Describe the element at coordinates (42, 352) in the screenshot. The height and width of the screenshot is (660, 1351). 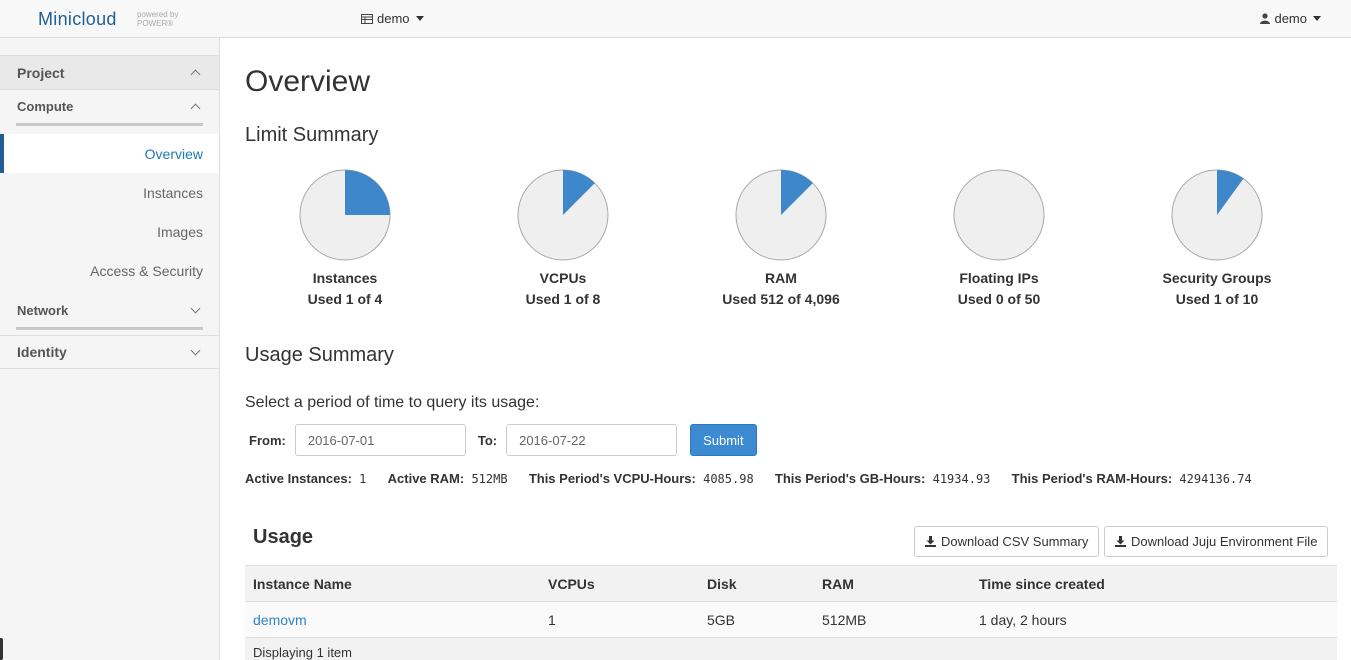
I see `sidebar-identity-label: Identity` at that location.